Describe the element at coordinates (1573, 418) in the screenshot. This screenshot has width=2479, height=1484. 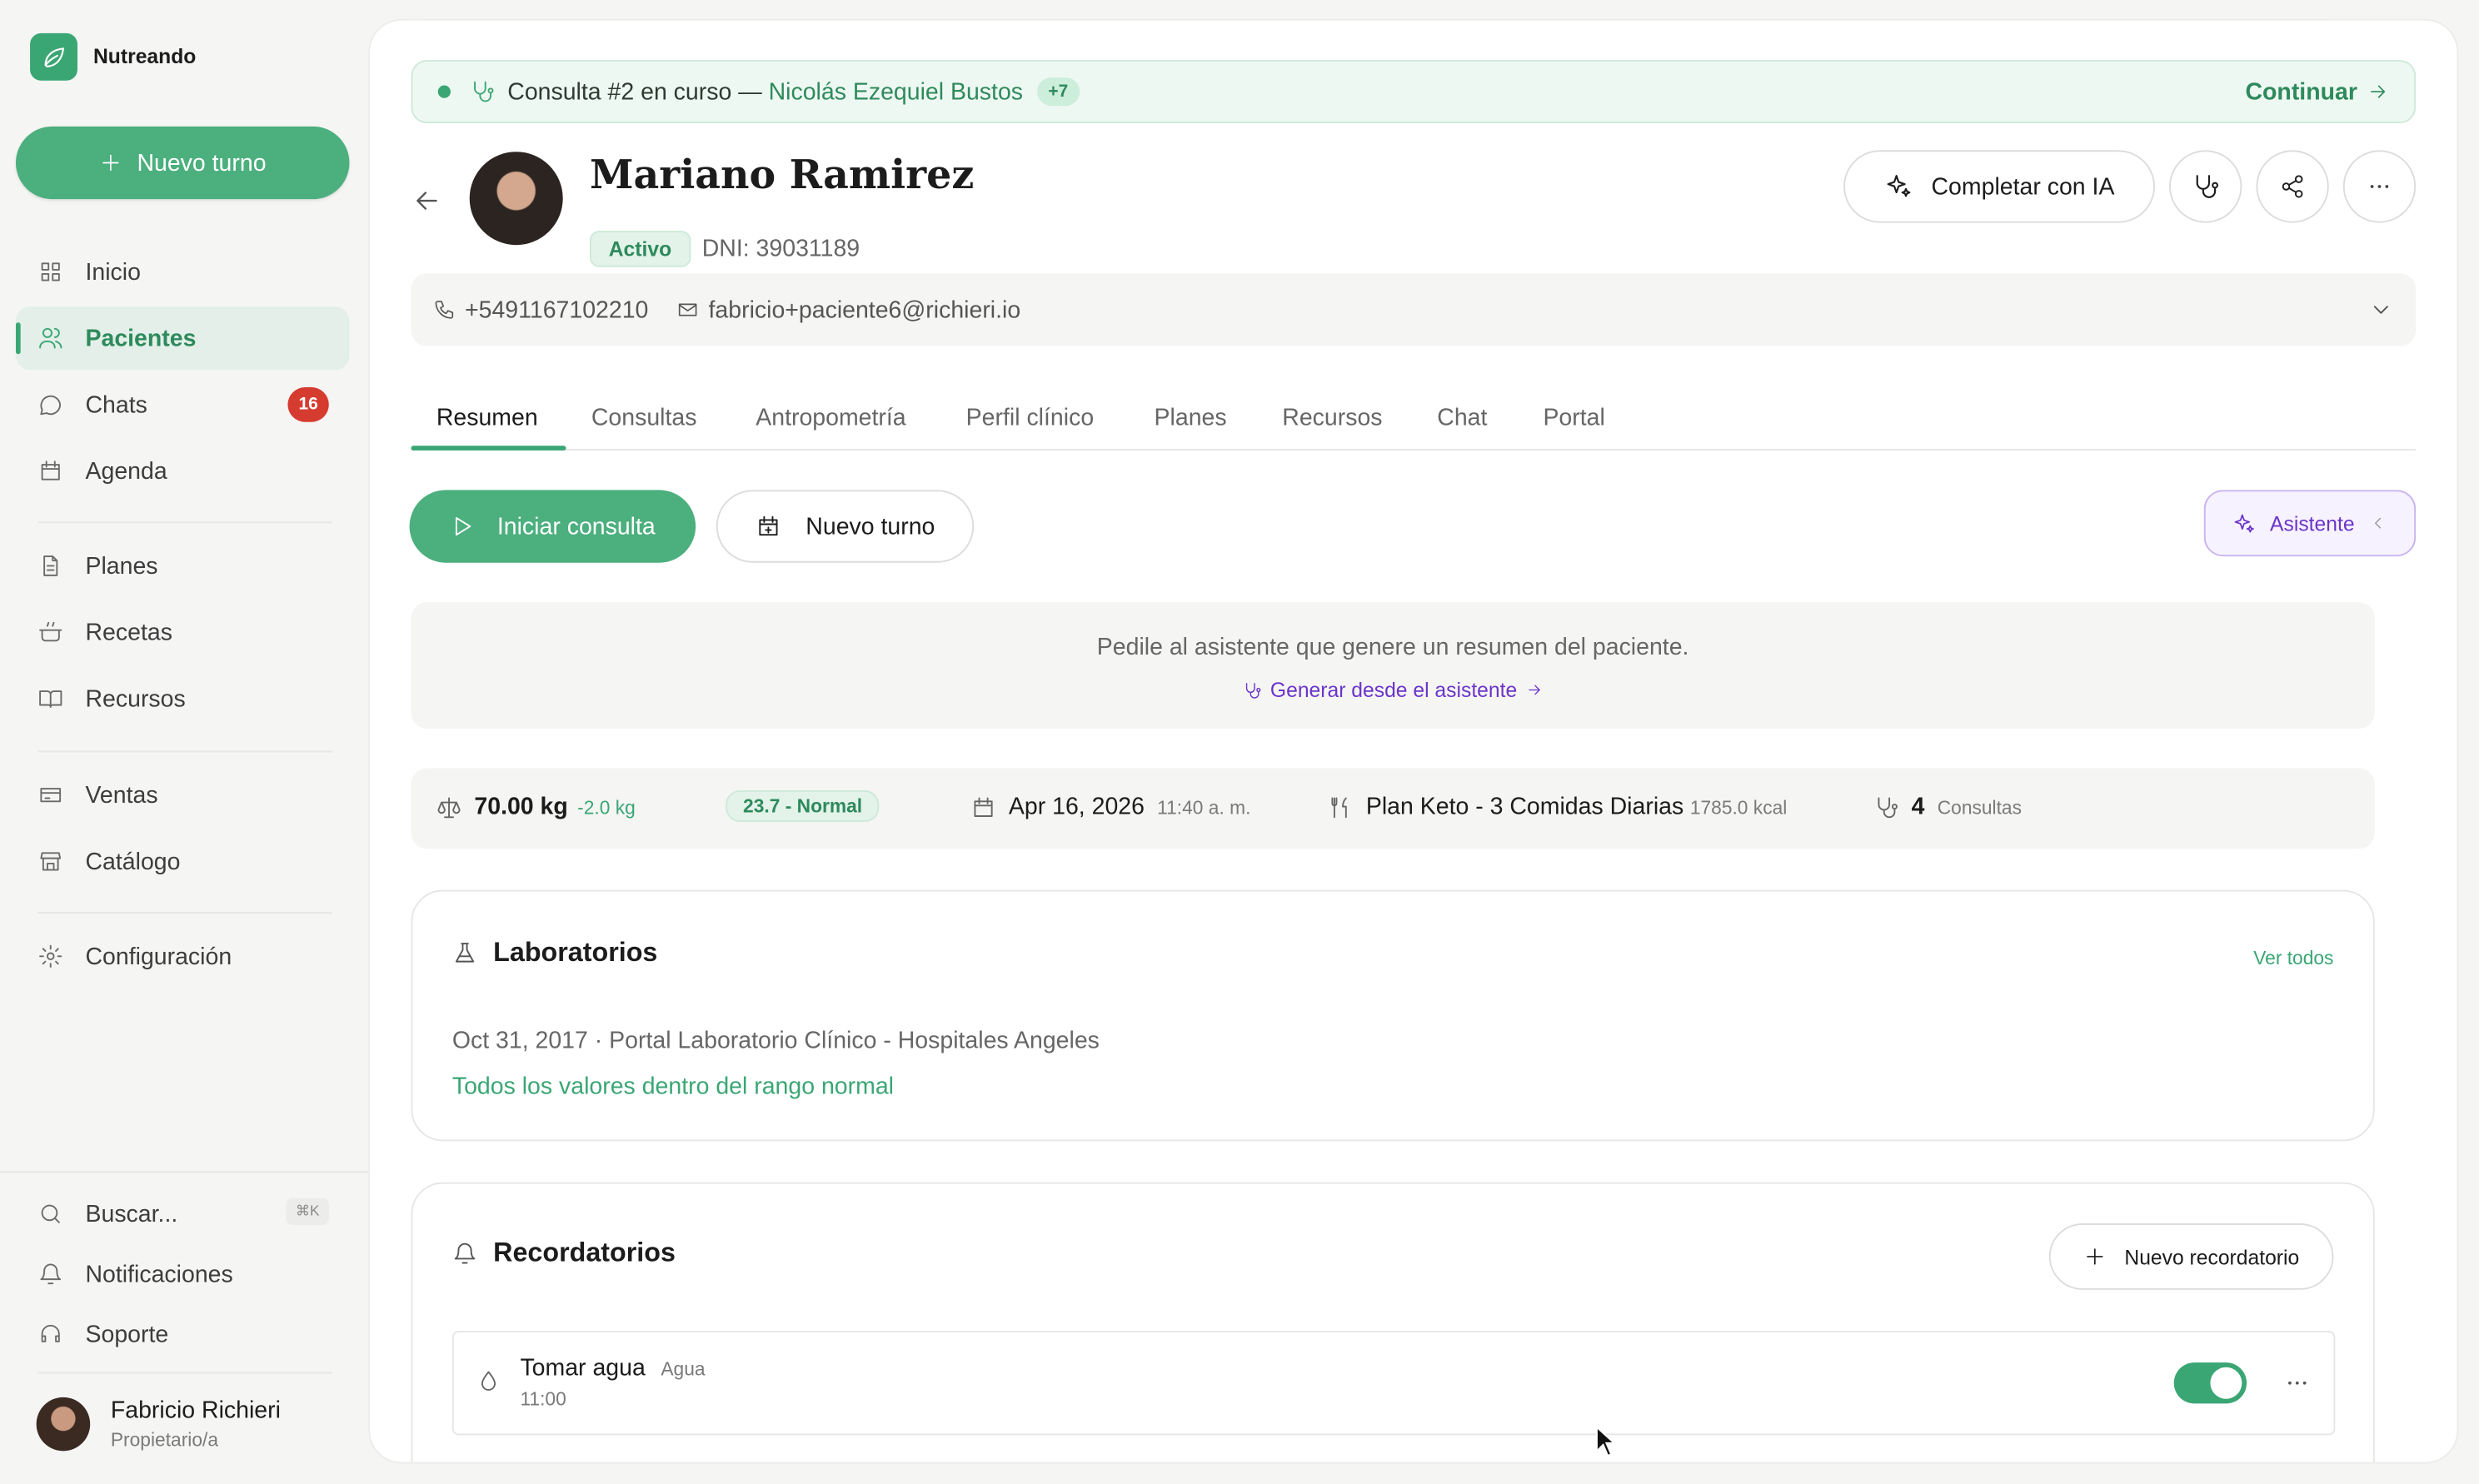
I see `tab-portal: Portal` at that location.